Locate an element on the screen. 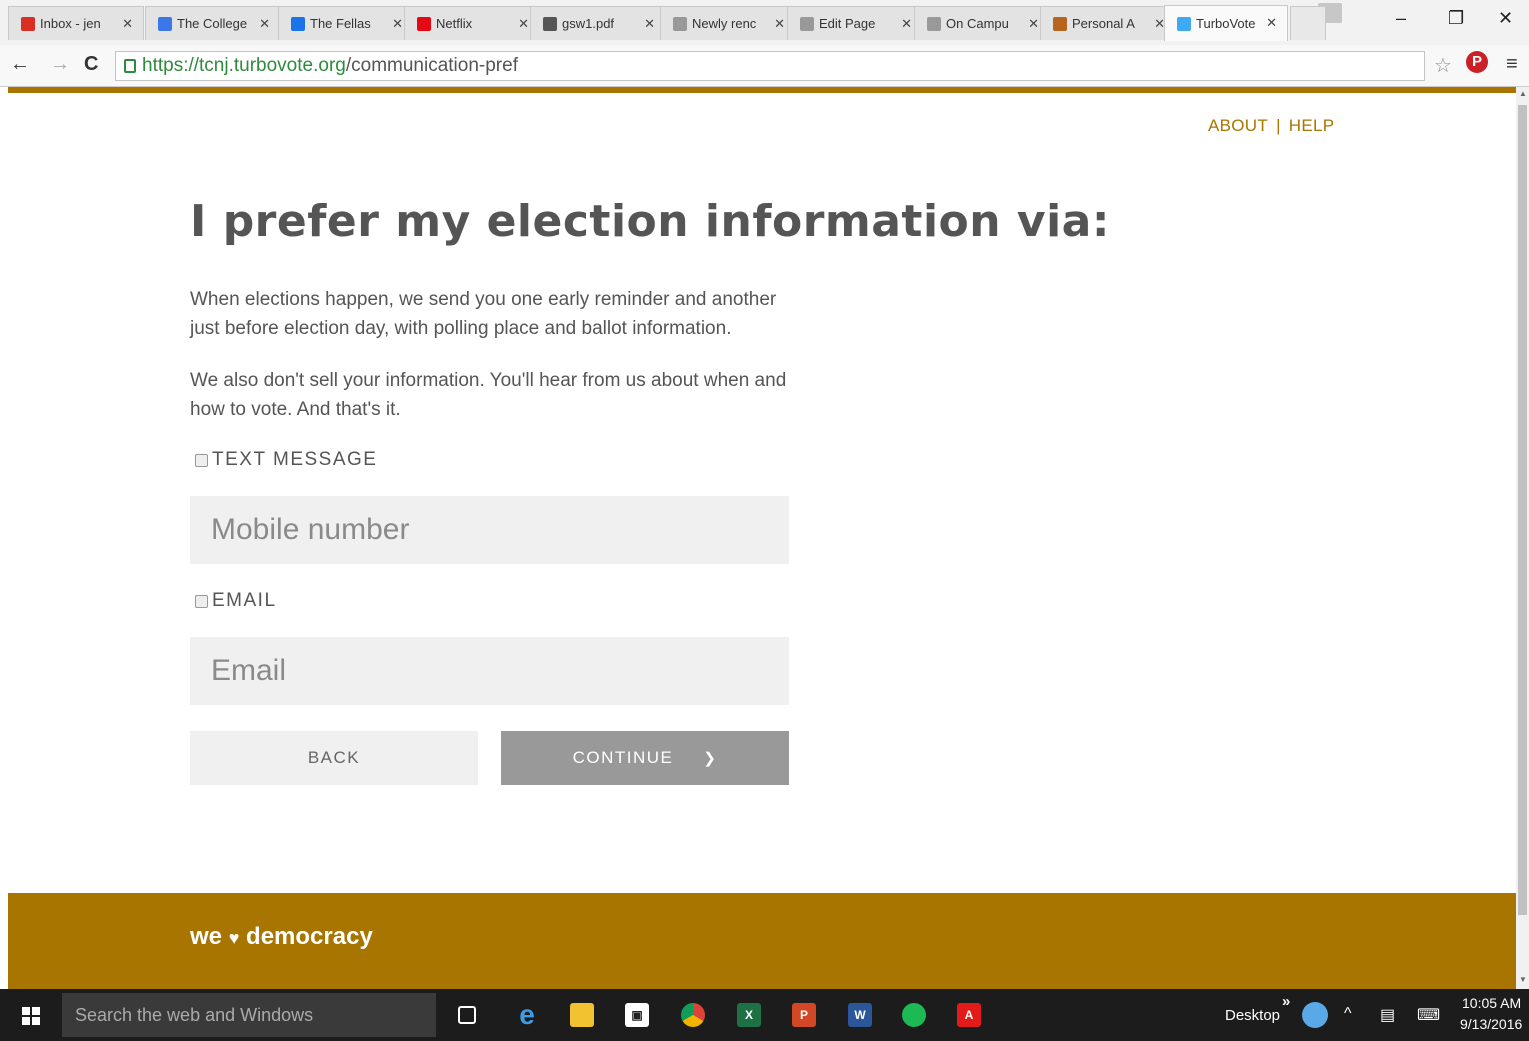 The width and height of the screenshot is (1529, 1041). forward-arrow-icon: → is located at coordinates (60, 64).